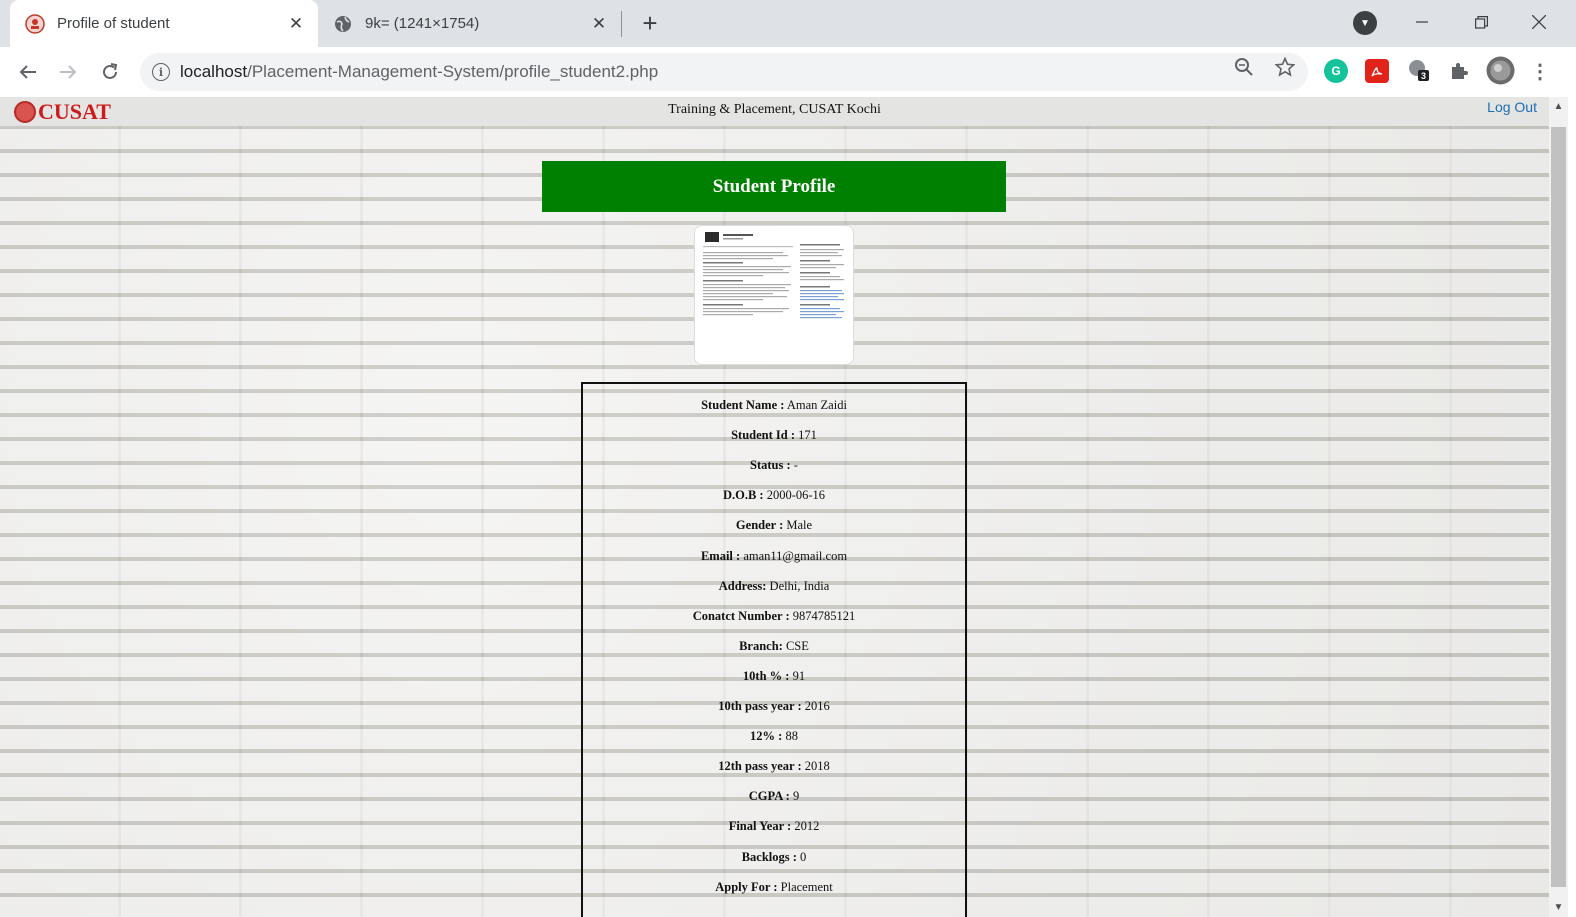  I want to click on field-label: Backlogs :, so click(769, 856).